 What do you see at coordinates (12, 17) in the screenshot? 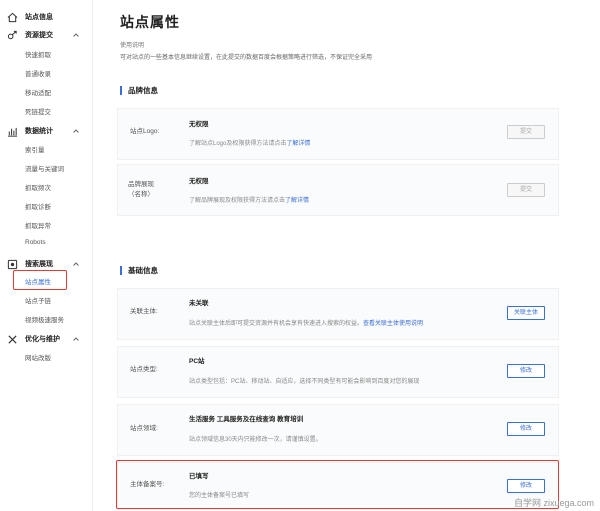
I see `home-icon` at bounding box center [12, 17].